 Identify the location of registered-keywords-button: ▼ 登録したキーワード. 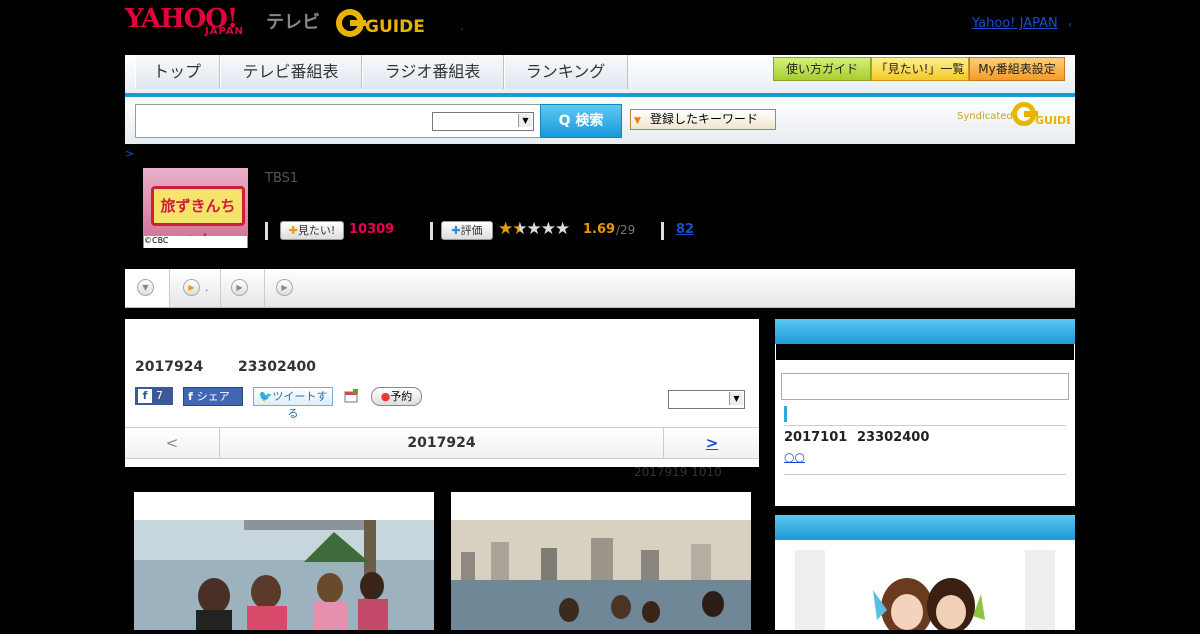
(703, 119).